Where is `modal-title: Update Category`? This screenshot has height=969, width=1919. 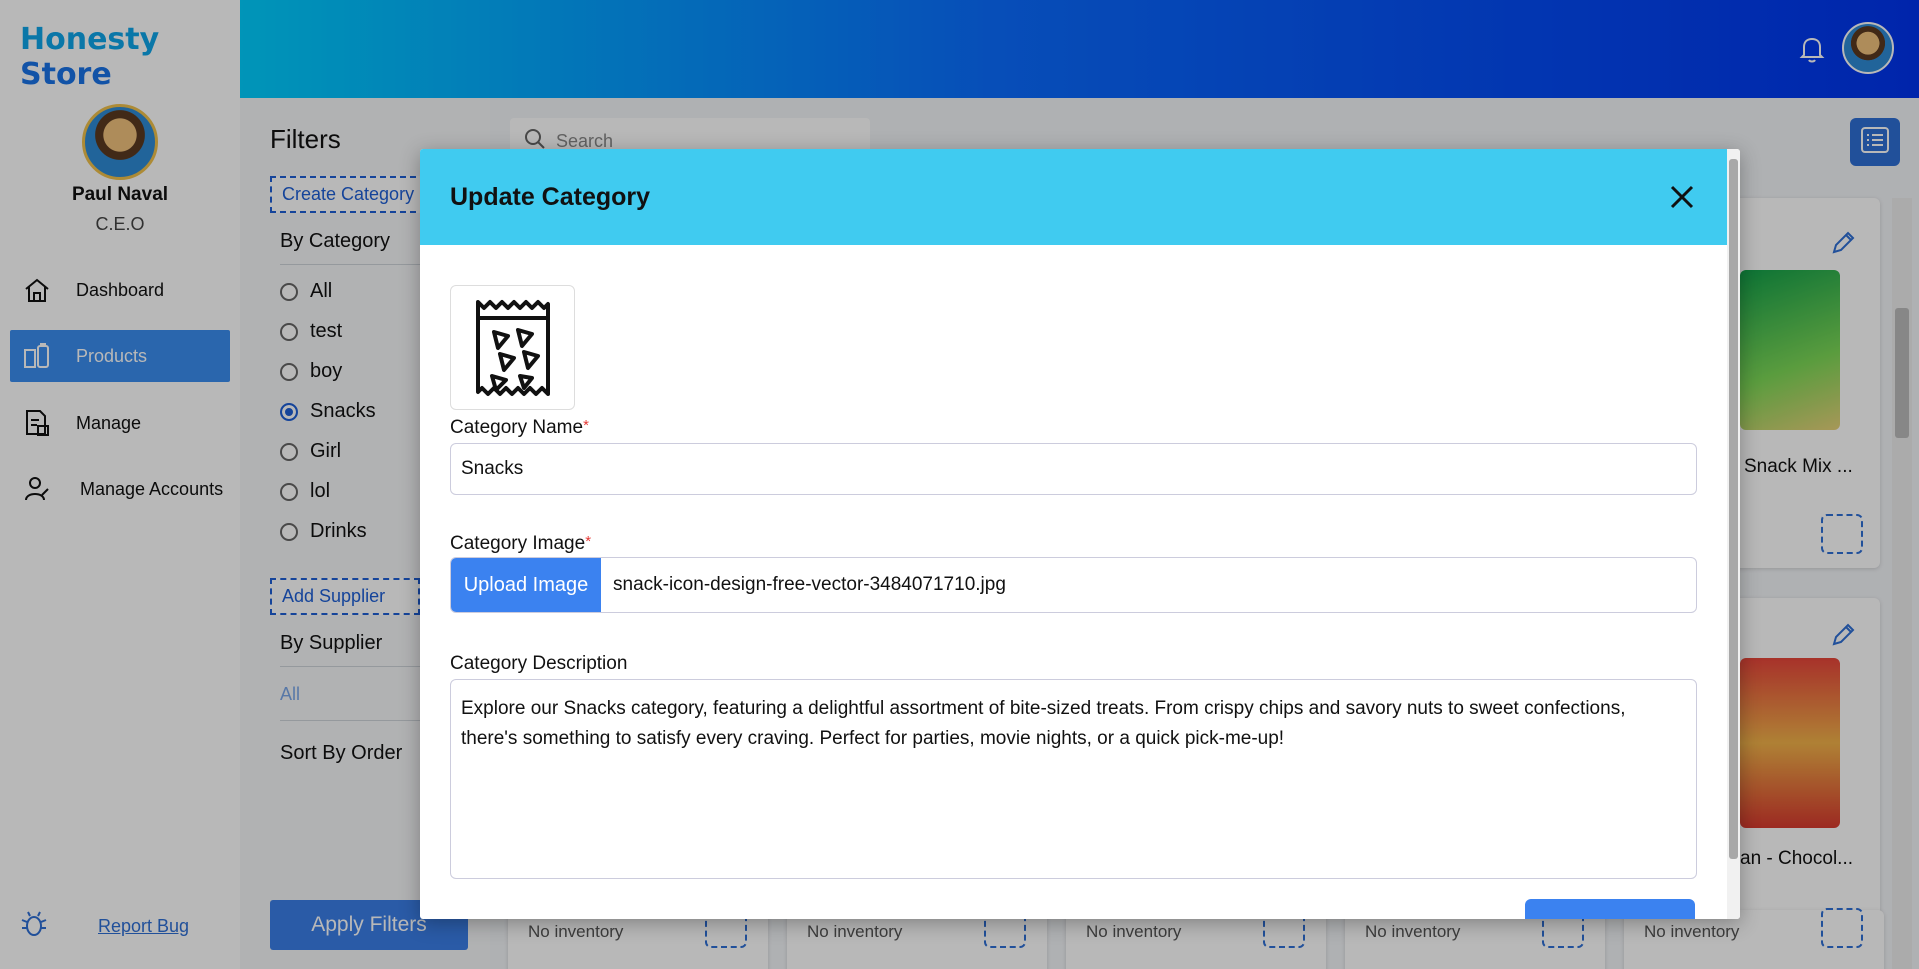
modal-title: Update Category is located at coordinates (550, 197).